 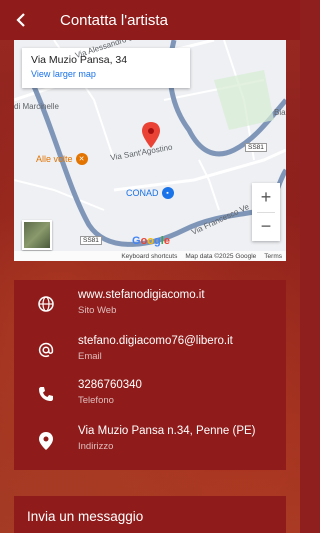 What do you see at coordinates (266, 227) in the screenshot?
I see `zoom-out-button: −` at bounding box center [266, 227].